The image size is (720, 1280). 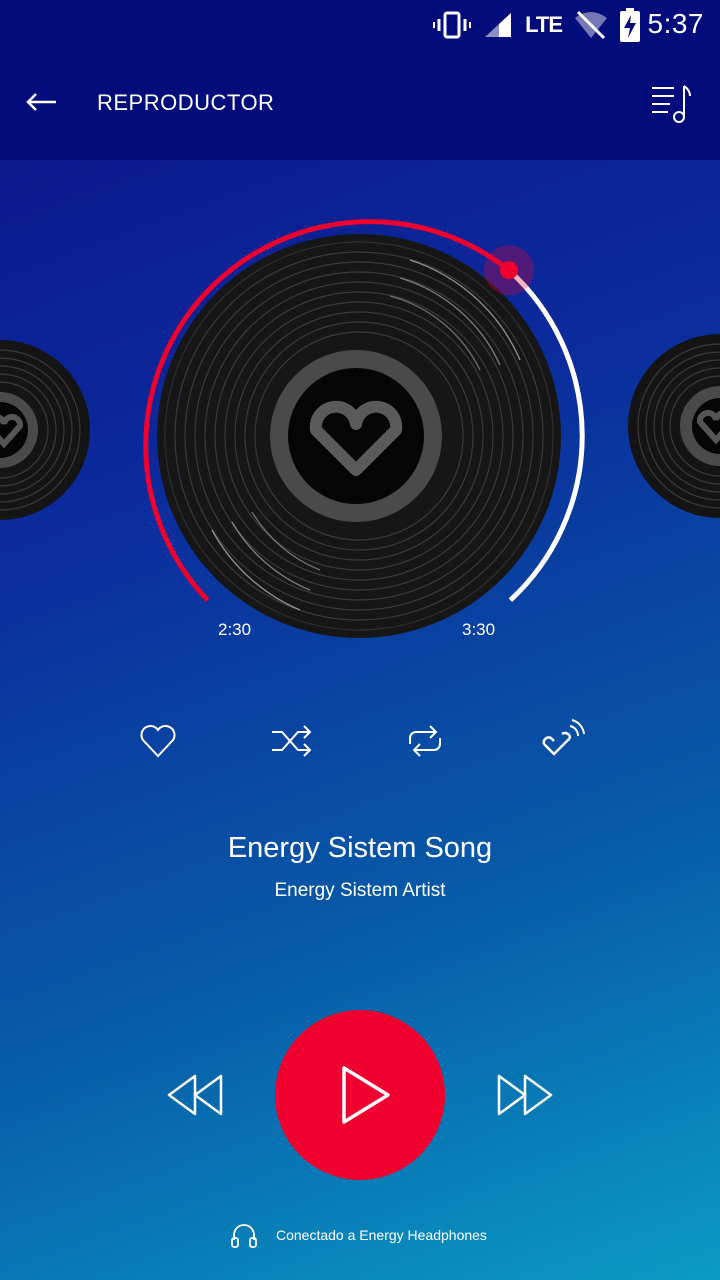 What do you see at coordinates (674, 426) in the screenshot?
I see `next-disc` at bounding box center [674, 426].